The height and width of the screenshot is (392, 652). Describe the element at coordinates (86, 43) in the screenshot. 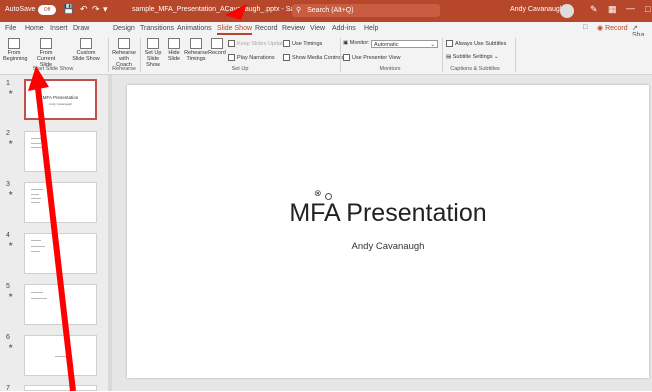

I see `custom-show-icon` at that location.